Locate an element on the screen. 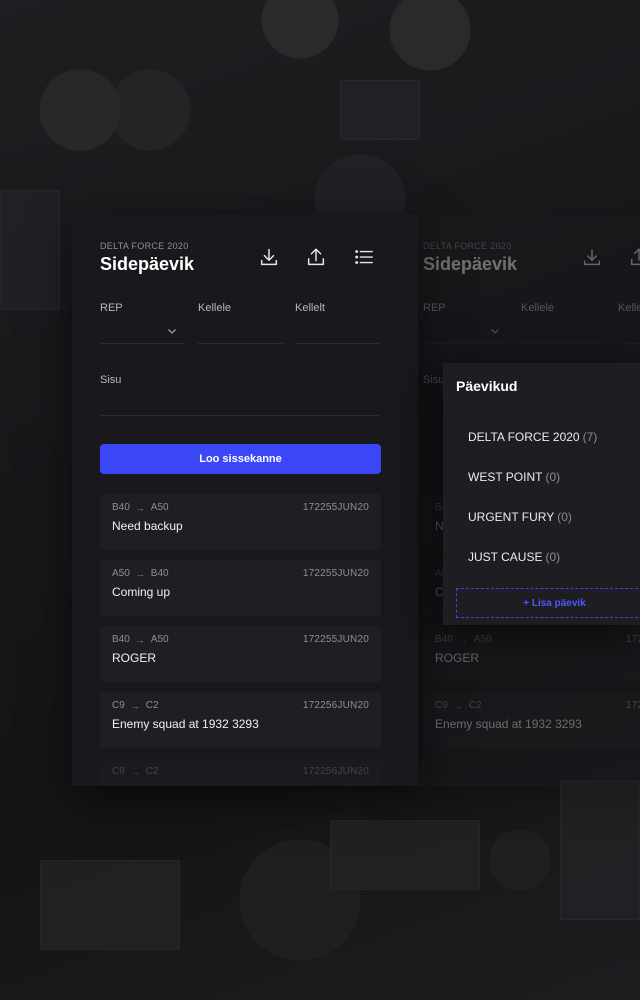 This screenshot has width=640, height=1000. entry-message: Need backup is located at coordinates (147, 526).